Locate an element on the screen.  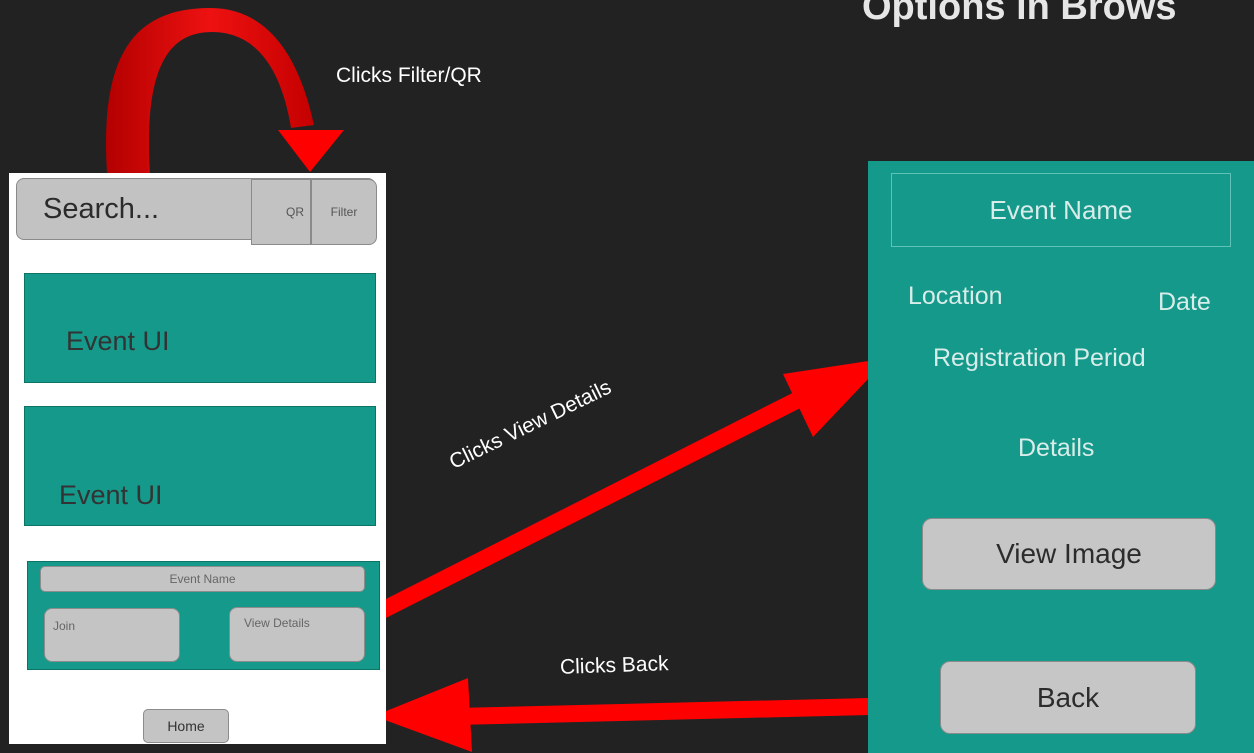
join-button-label: Join is located at coordinates (64, 626).